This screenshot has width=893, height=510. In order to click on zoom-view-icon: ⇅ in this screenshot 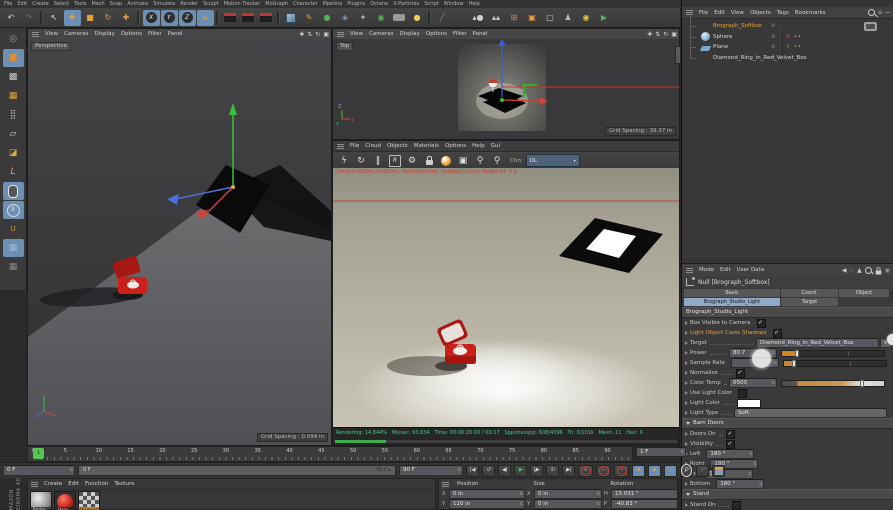, I will do `click(309, 34)`.